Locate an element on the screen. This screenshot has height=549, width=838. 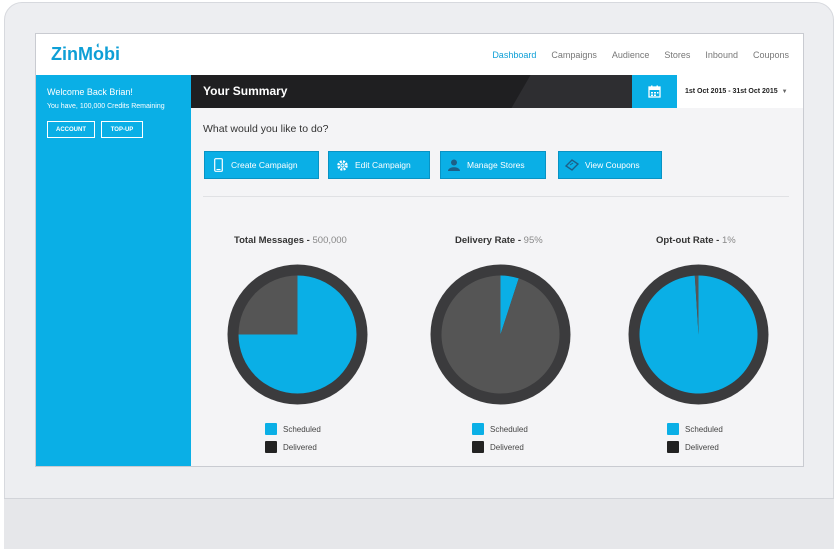
nav-inbound: Inbound is located at coordinates (721, 55).